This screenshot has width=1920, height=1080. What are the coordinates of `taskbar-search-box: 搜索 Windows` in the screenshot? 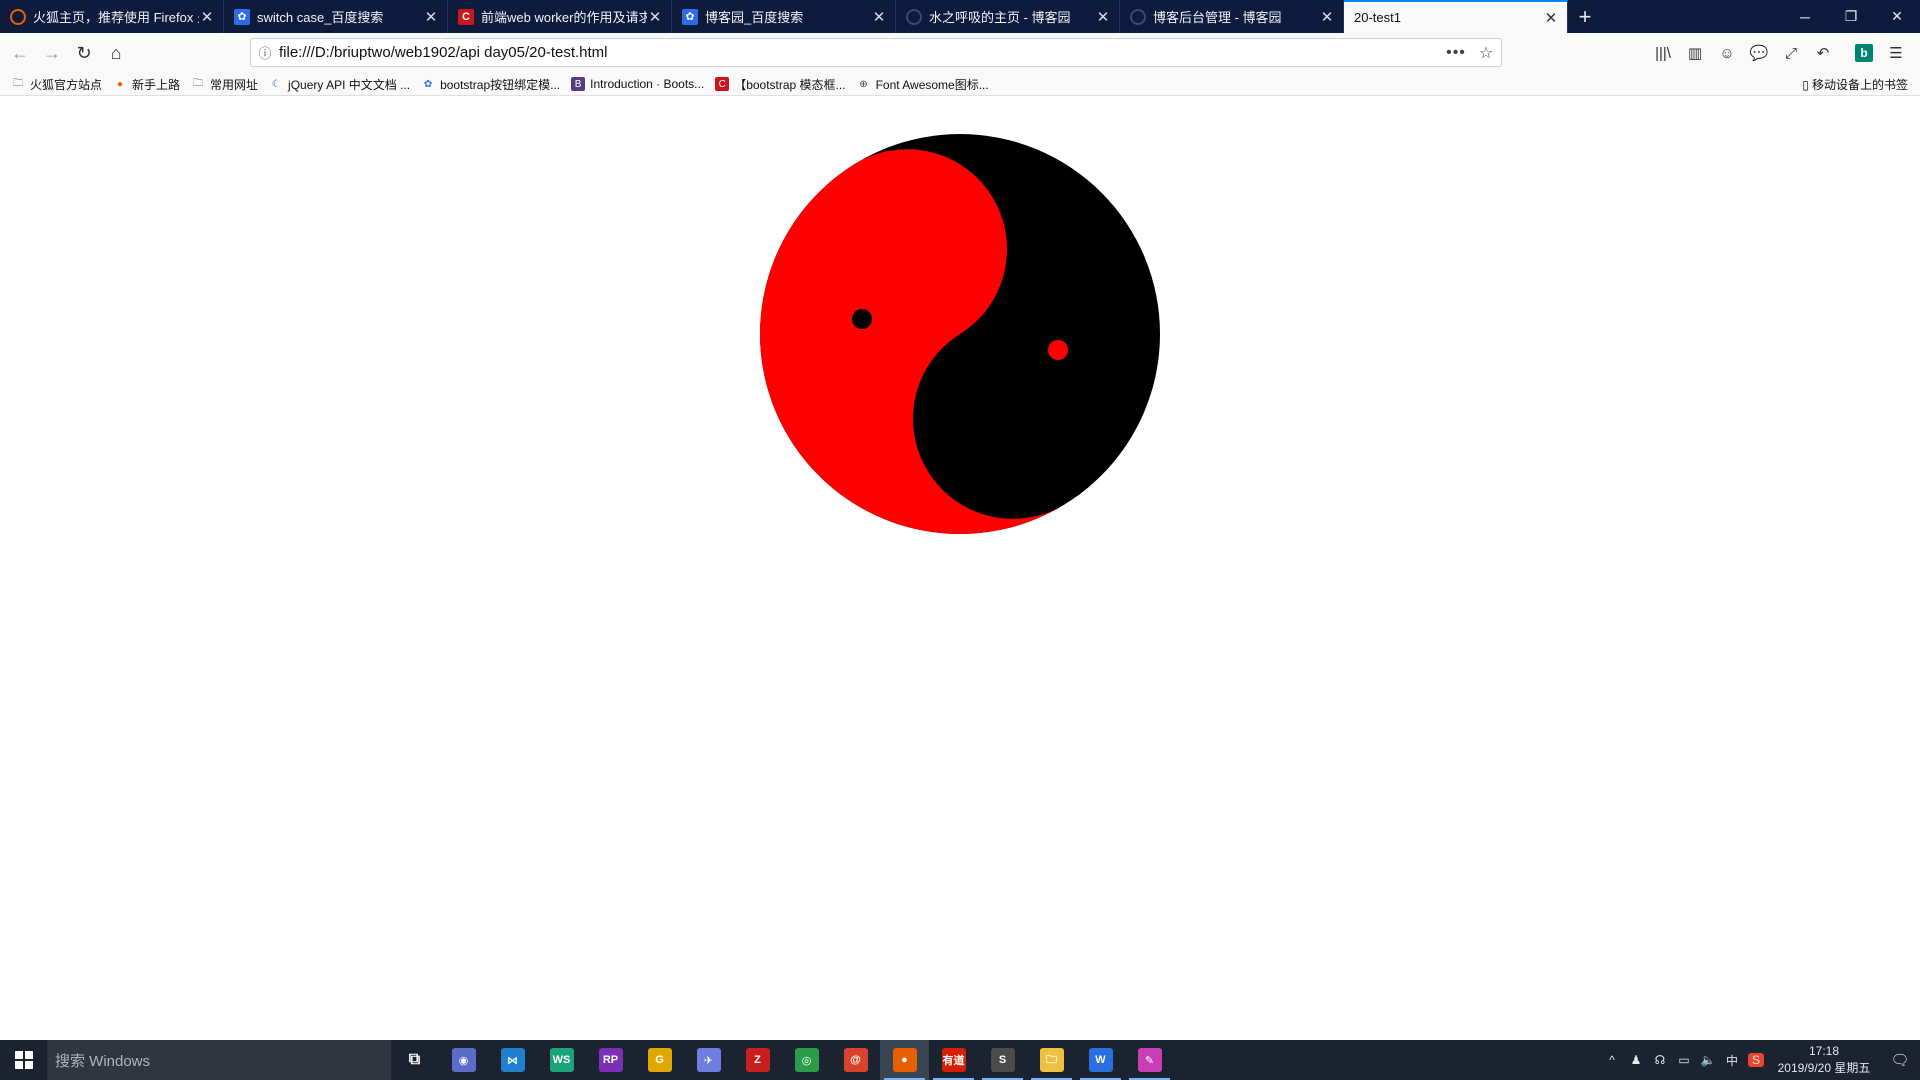 It's located at (219, 1060).